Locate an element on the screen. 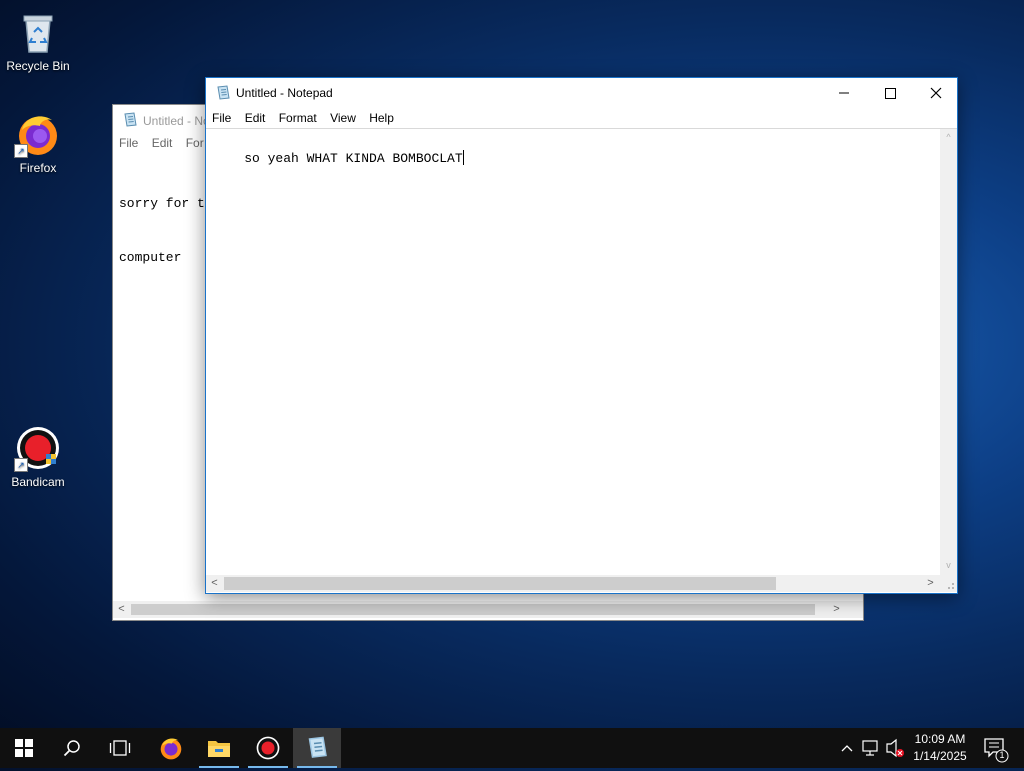  desktop-icon-label: Firefox is located at coordinates (38, 168).